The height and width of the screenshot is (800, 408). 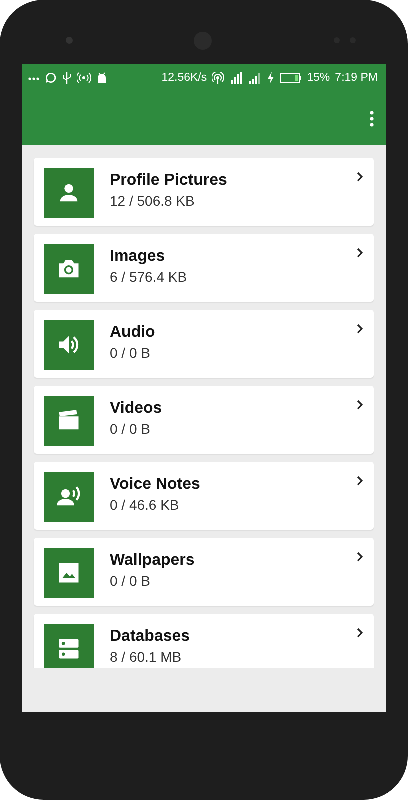 I want to click on folder-title: Profile Pictures, so click(x=169, y=181).